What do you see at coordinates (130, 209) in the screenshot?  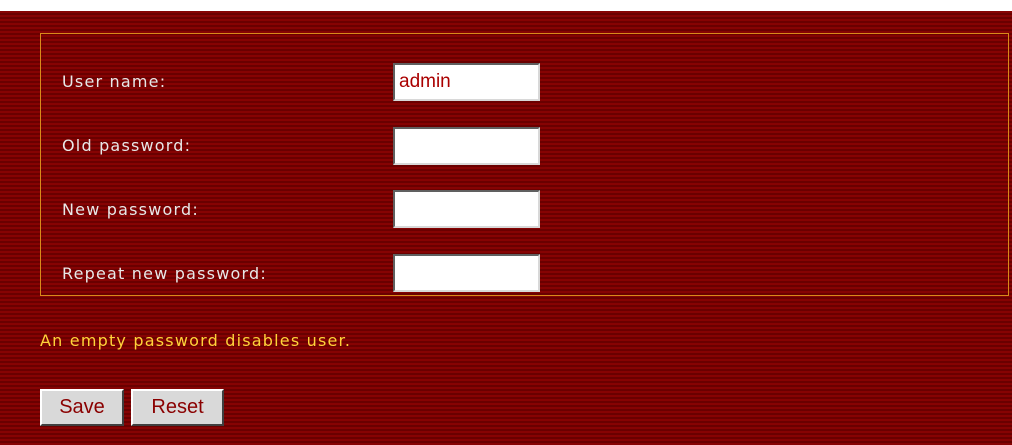 I see `new-password-label: New password:` at bounding box center [130, 209].